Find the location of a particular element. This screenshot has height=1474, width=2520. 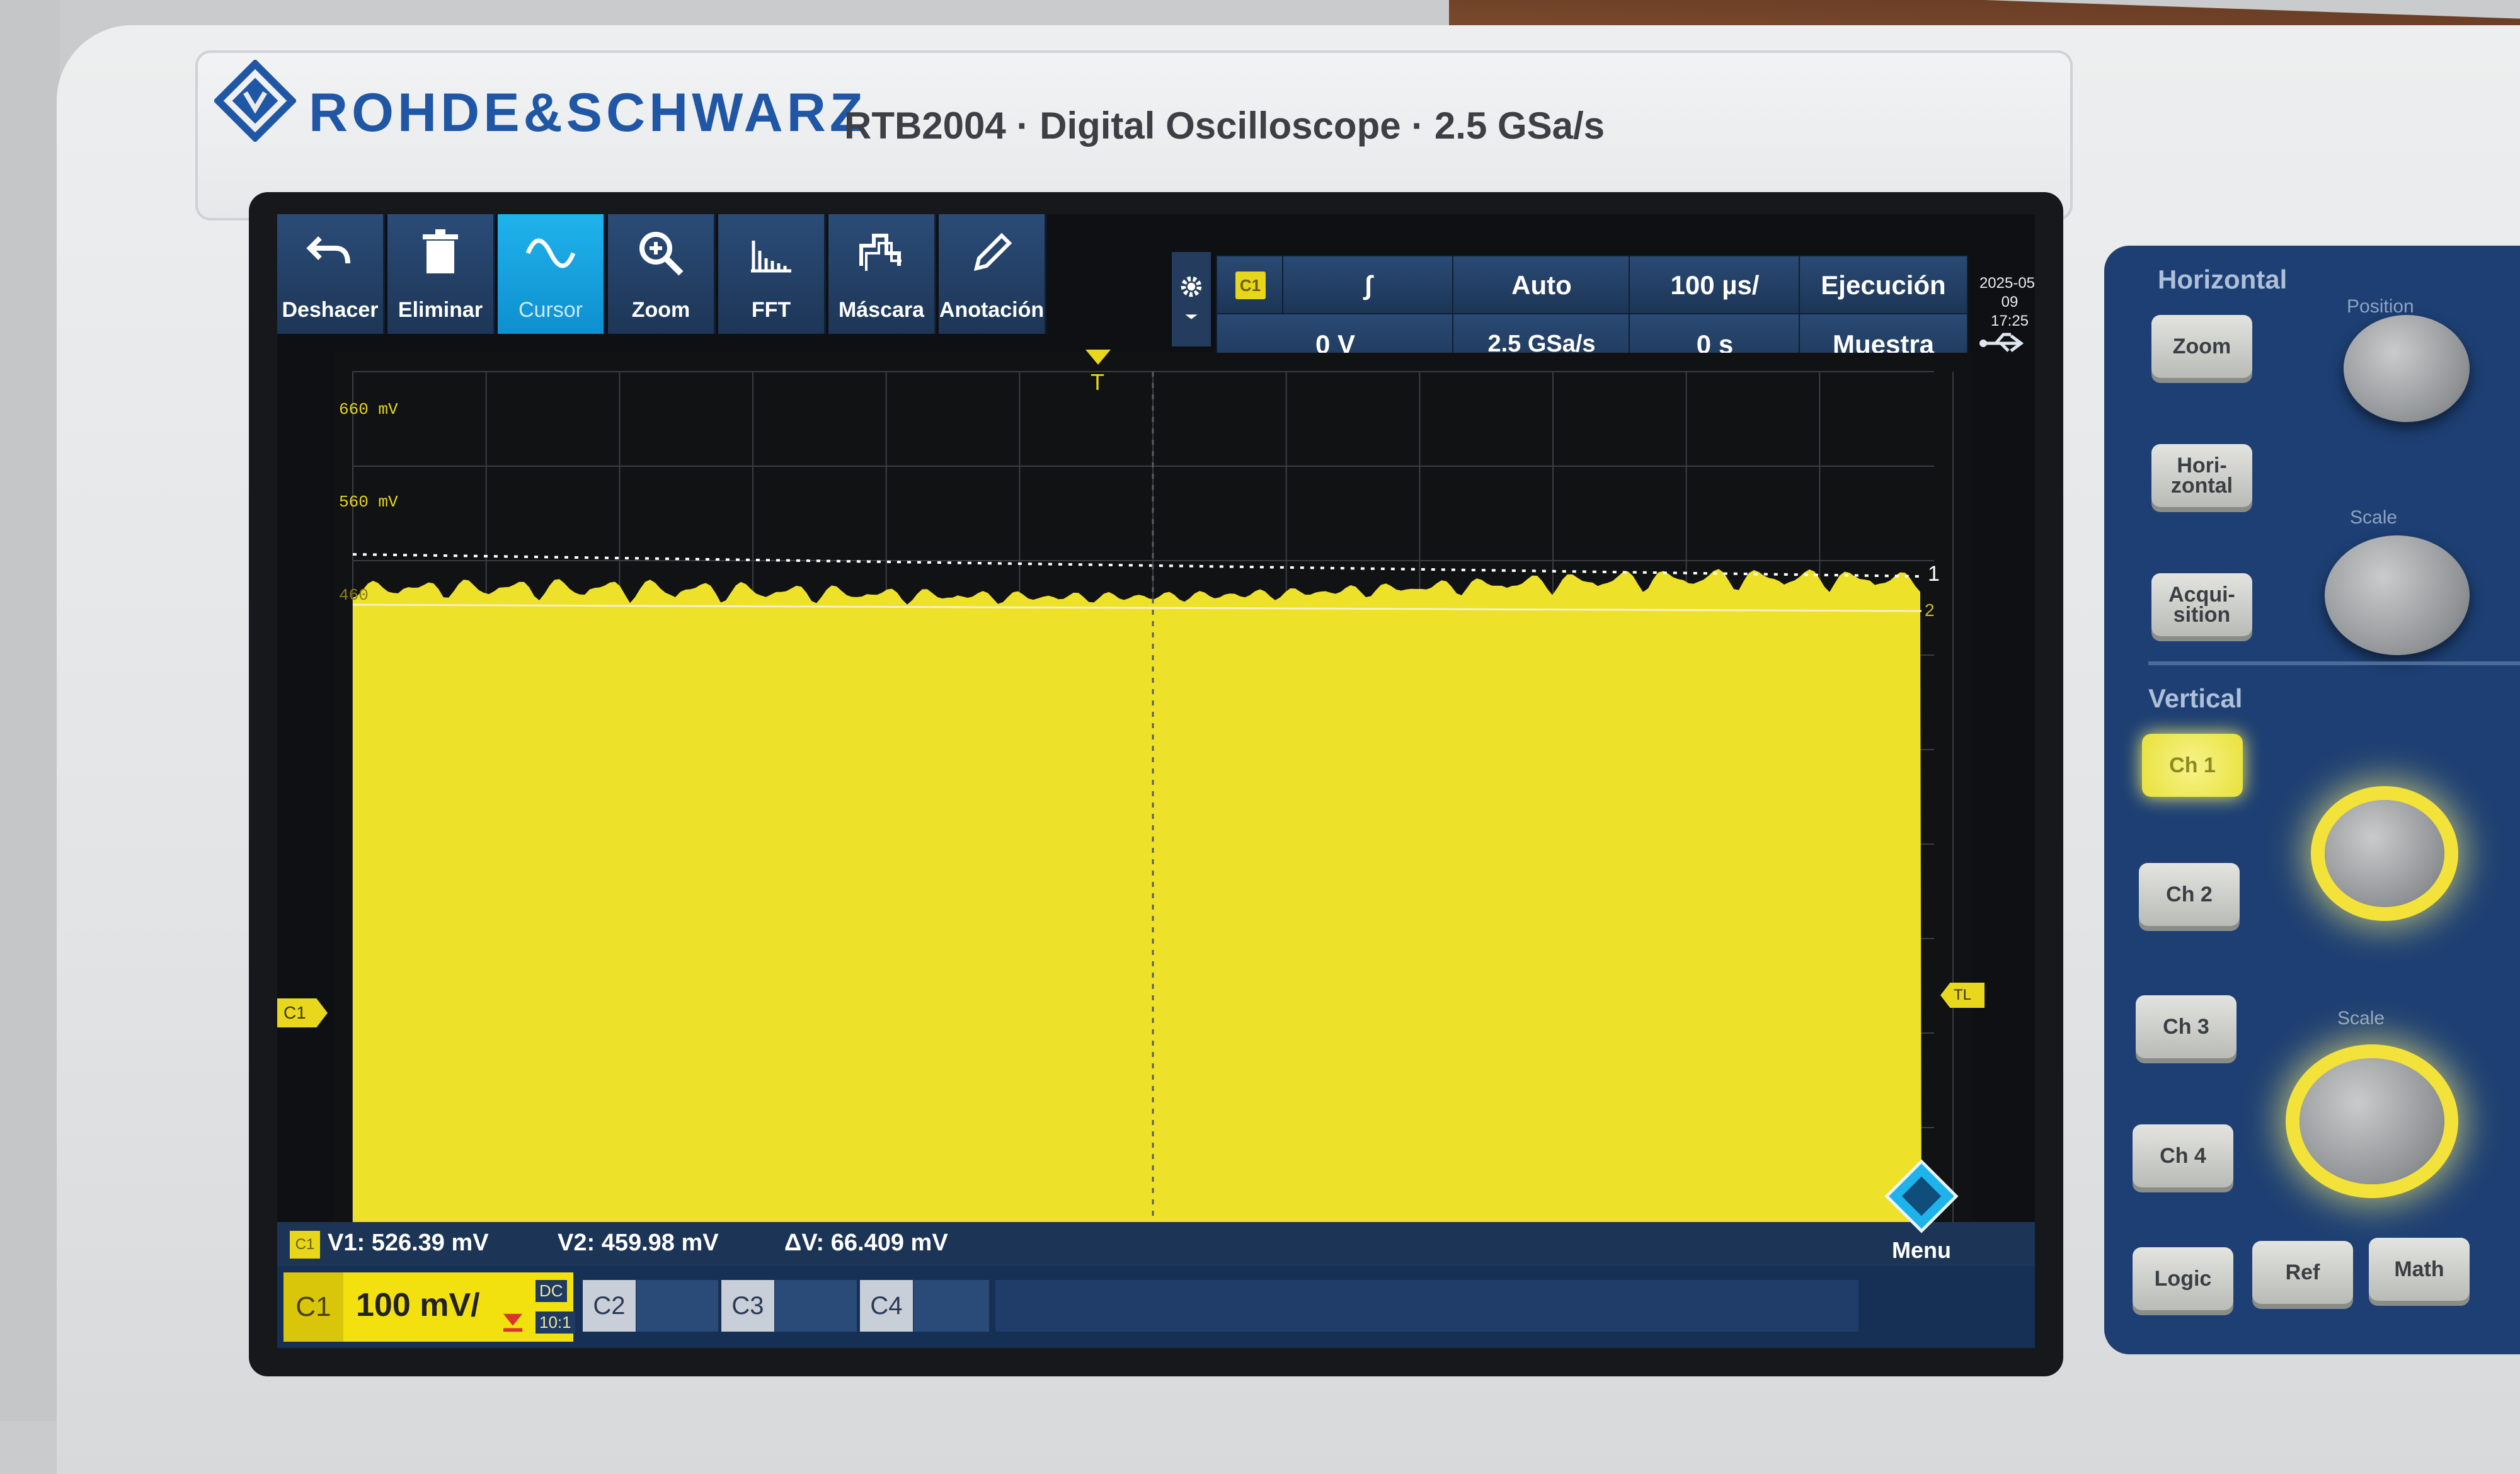

channel-1-probe: 10:1 is located at coordinates (555, 1322).